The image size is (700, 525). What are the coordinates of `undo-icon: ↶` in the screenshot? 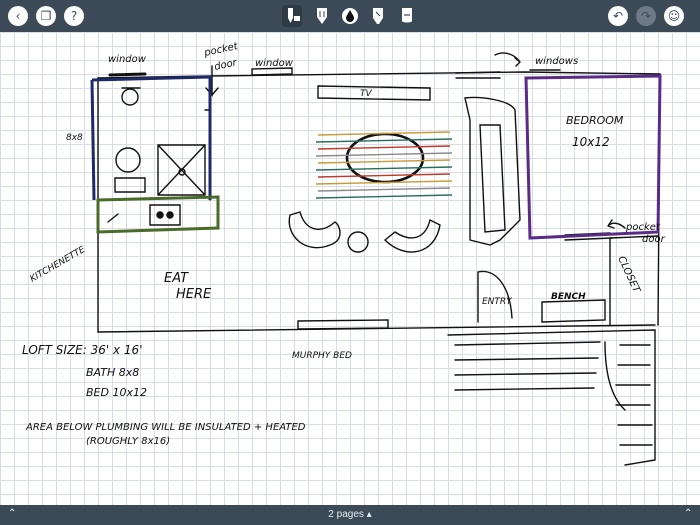 It's located at (618, 16).